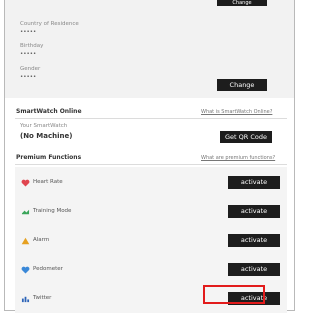 The height and width of the screenshot is (313, 320). I want to click on change-top-button: Change, so click(242, 3).